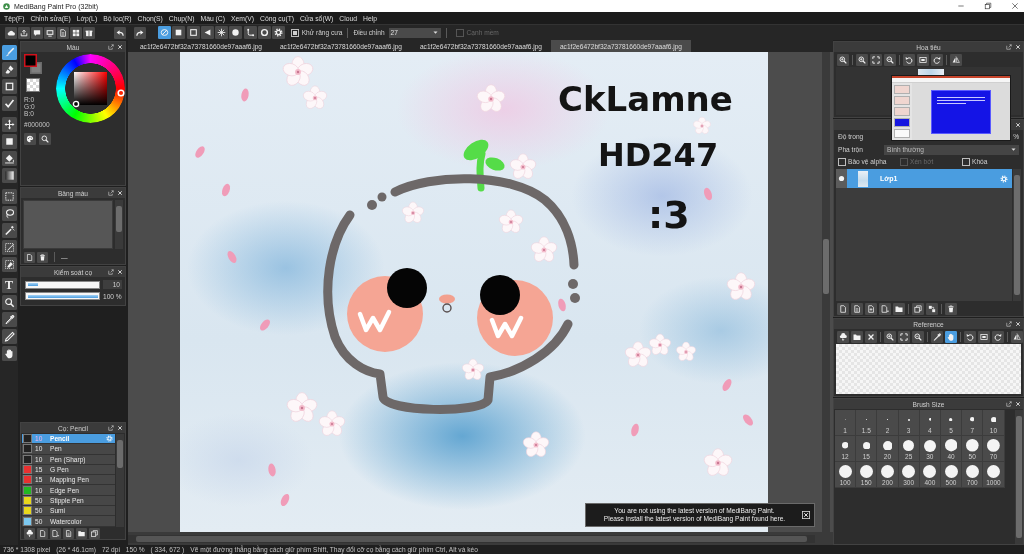 The image size is (1024, 554). What do you see at coordinates (11, 32) in the screenshot?
I see `cloud-icon` at bounding box center [11, 32].